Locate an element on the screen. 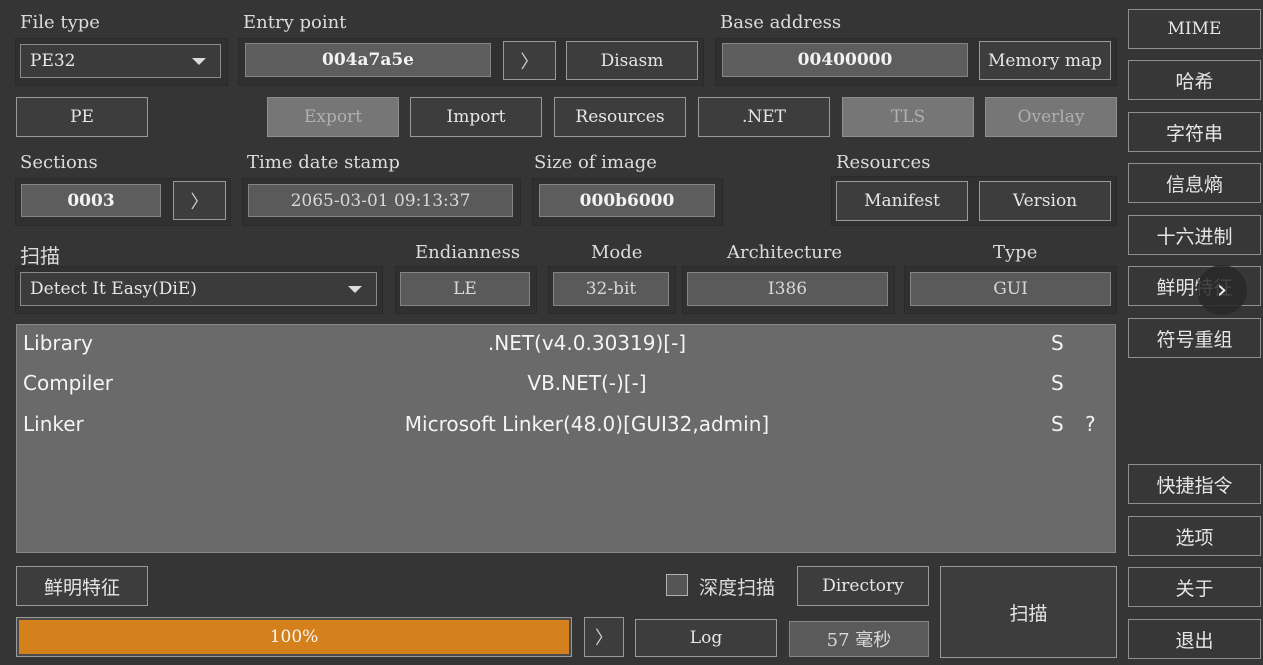 The height and width of the screenshot is (665, 1263). time-date-stamp-label: Time date stamp is located at coordinates (323, 162).